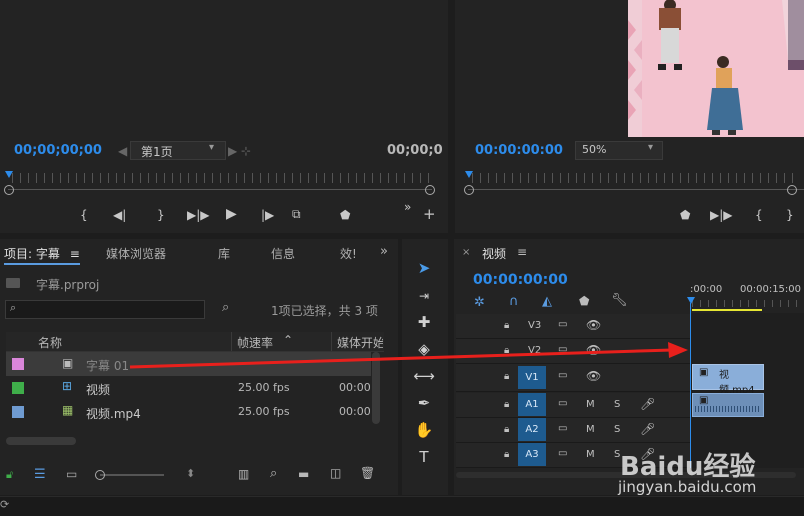 The width and height of the screenshot is (804, 516). What do you see at coordinates (225, 307) in the screenshot?
I see `new-bin-from-search-icon: ⌕` at bounding box center [225, 307].